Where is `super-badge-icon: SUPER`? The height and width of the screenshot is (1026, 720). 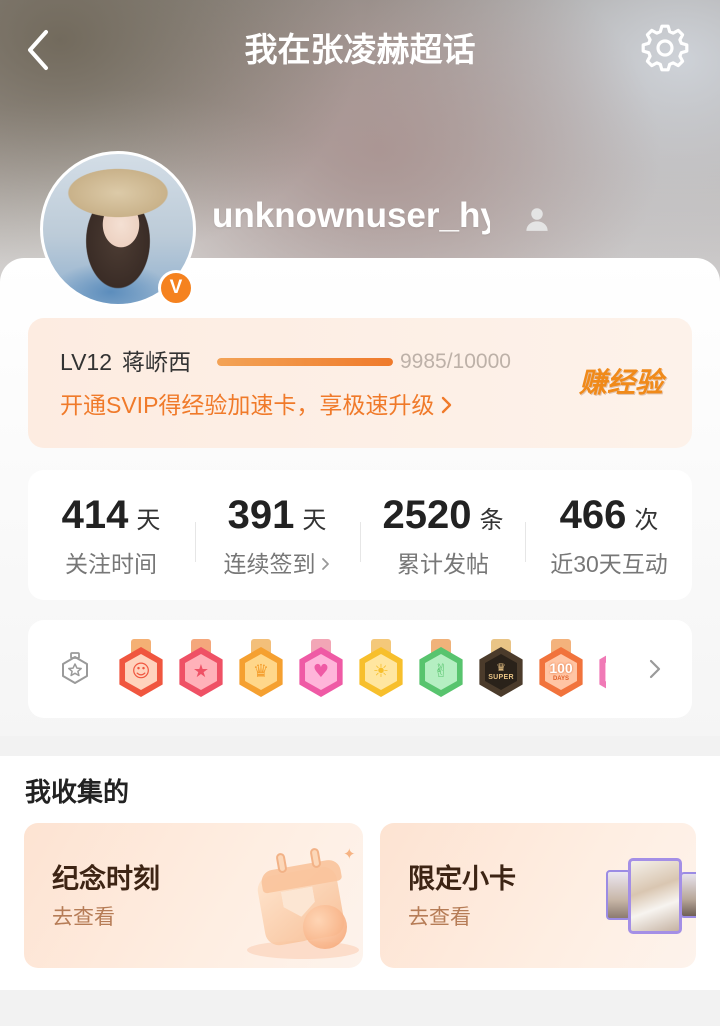 super-badge-icon: SUPER is located at coordinates (501, 668).